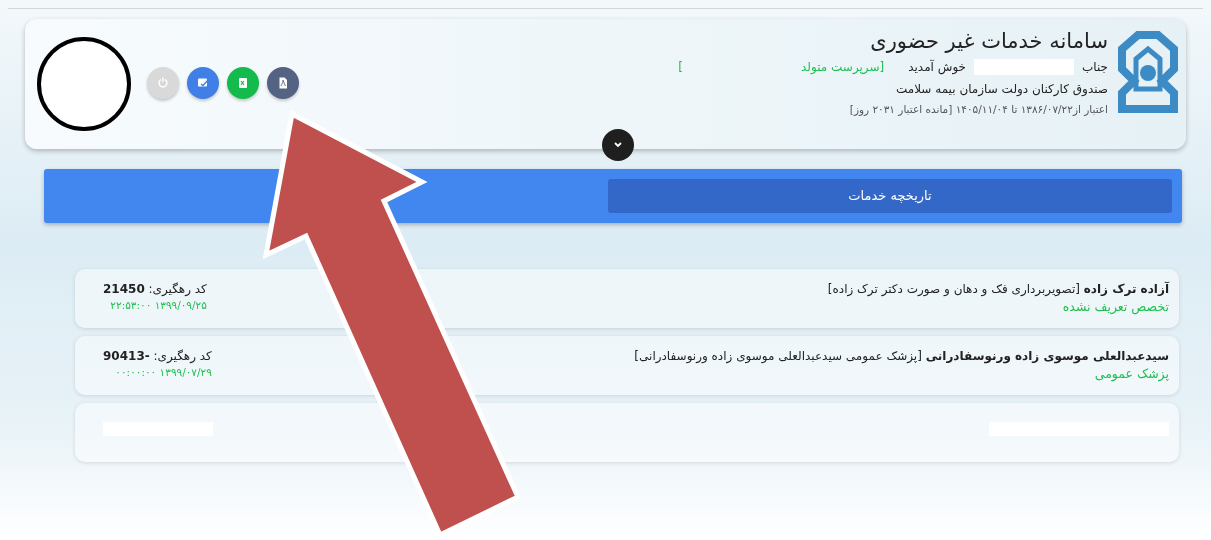 This screenshot has height=540, width=1211. Describe the element at coordinates (988, 42) in the screenshot. I see `app-title: سامانه خدمات غیر حضوری` at that location.